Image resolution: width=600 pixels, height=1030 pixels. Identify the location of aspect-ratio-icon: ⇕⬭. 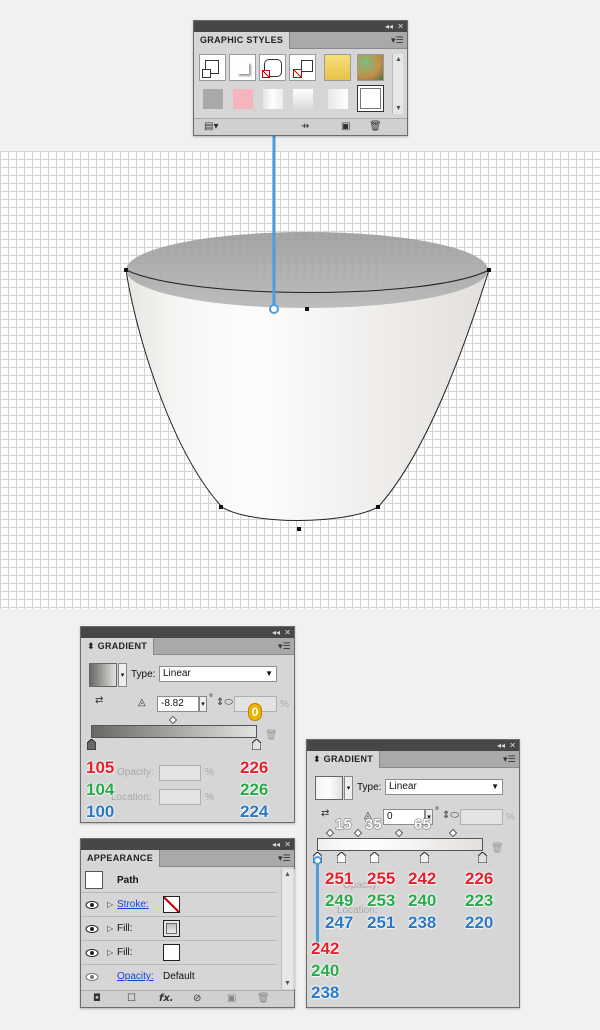
(224, 702).